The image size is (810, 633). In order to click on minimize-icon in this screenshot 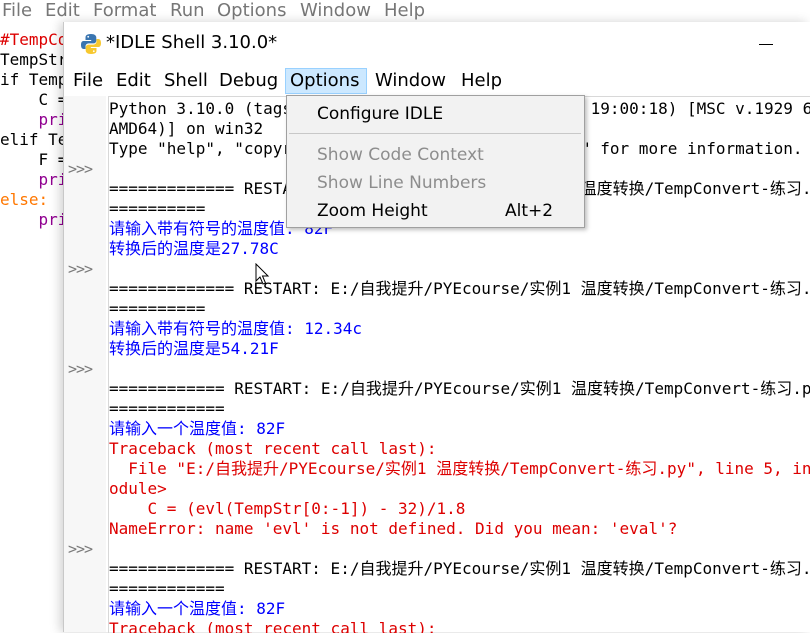, I will do `click(766, 45)`.